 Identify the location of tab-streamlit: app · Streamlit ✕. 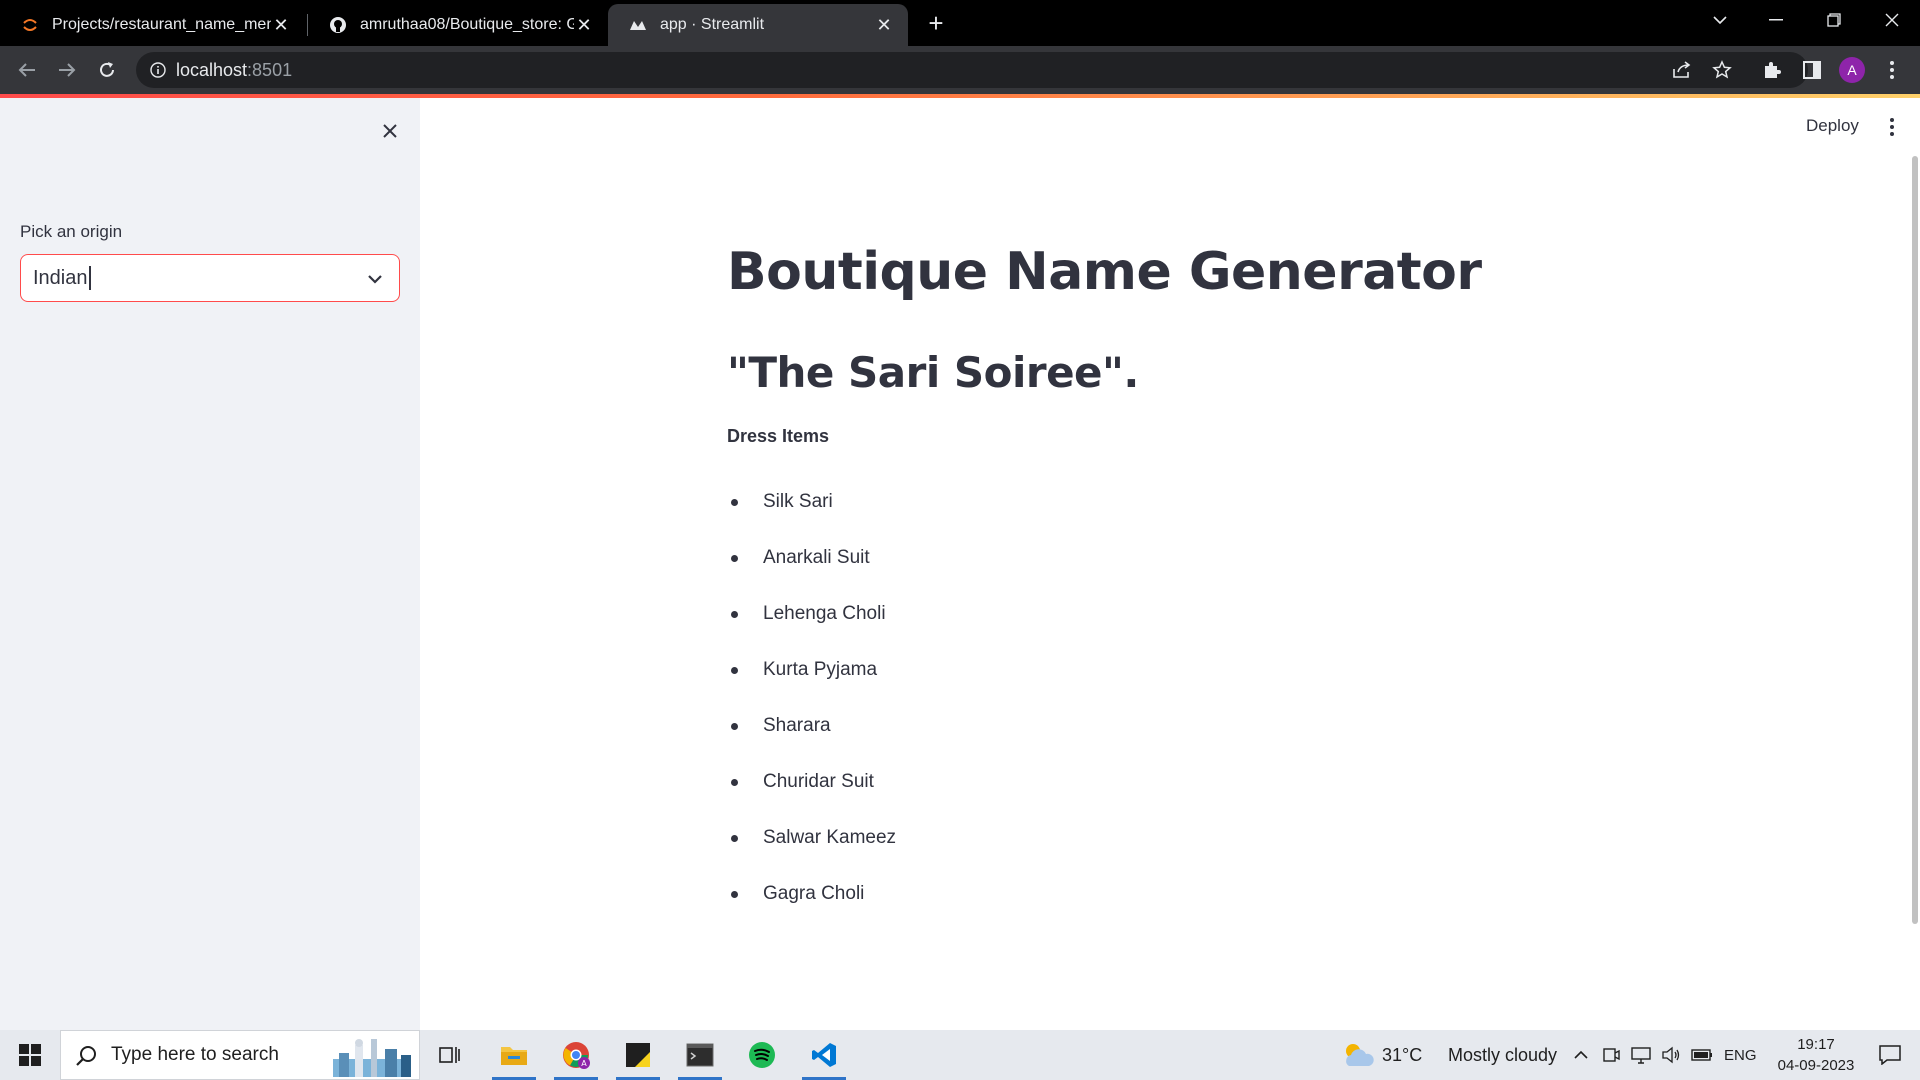
(758, 25).